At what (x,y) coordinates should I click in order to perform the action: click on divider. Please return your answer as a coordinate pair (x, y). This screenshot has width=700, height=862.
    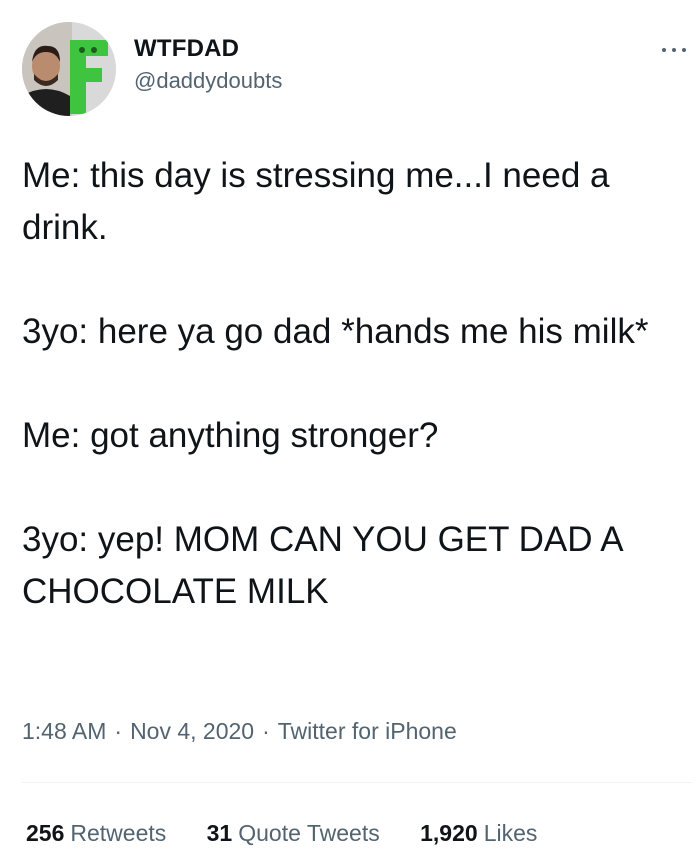
    Looking at the image, I should click on (357, 782).